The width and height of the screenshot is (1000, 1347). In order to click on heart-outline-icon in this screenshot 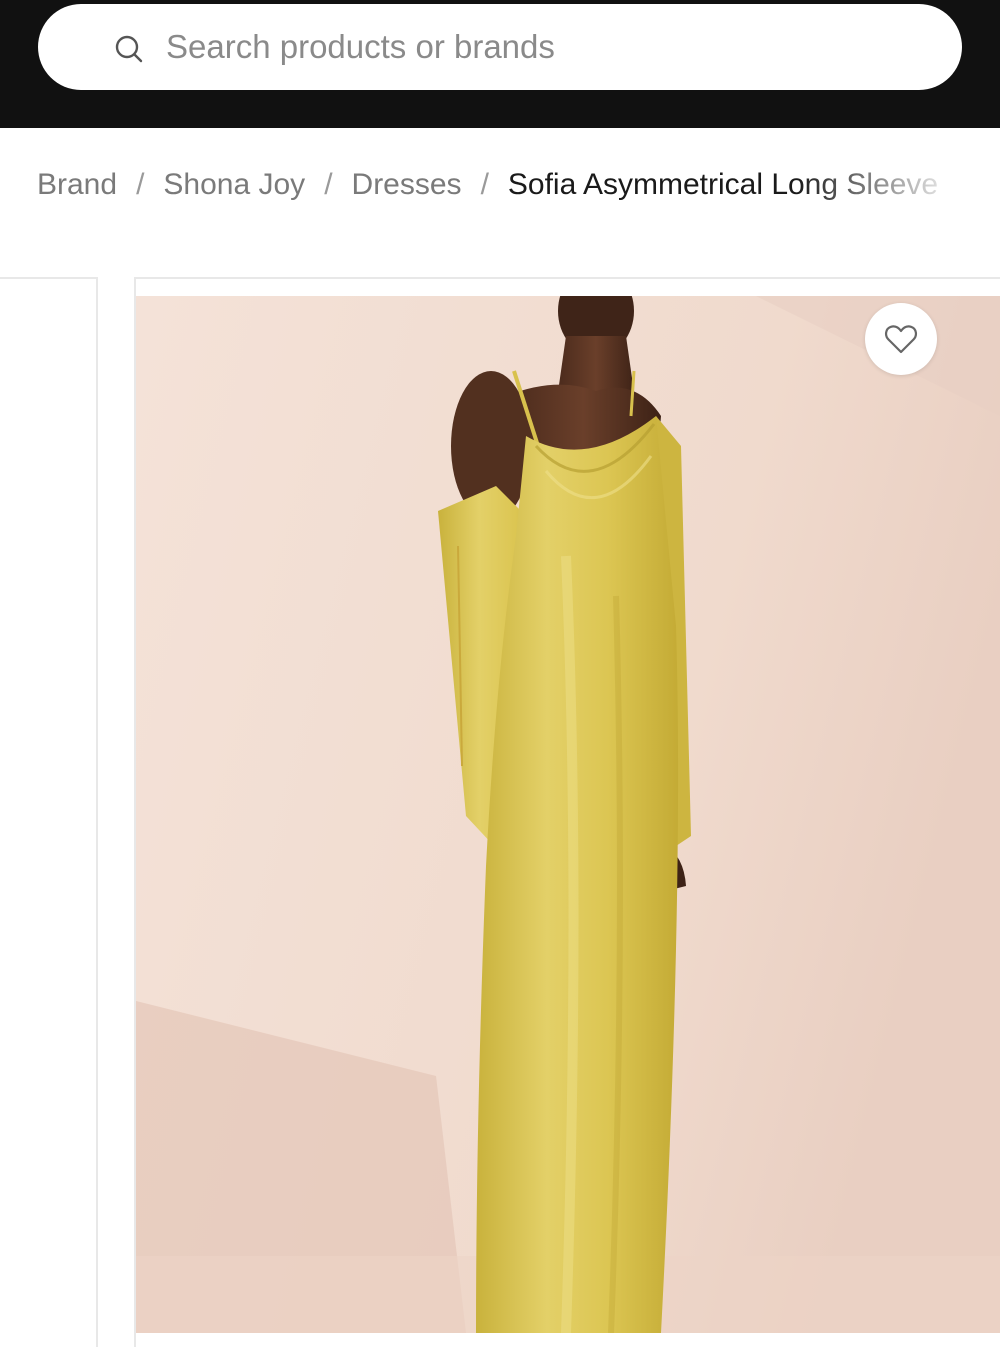, I will do `click(901, 339)`.